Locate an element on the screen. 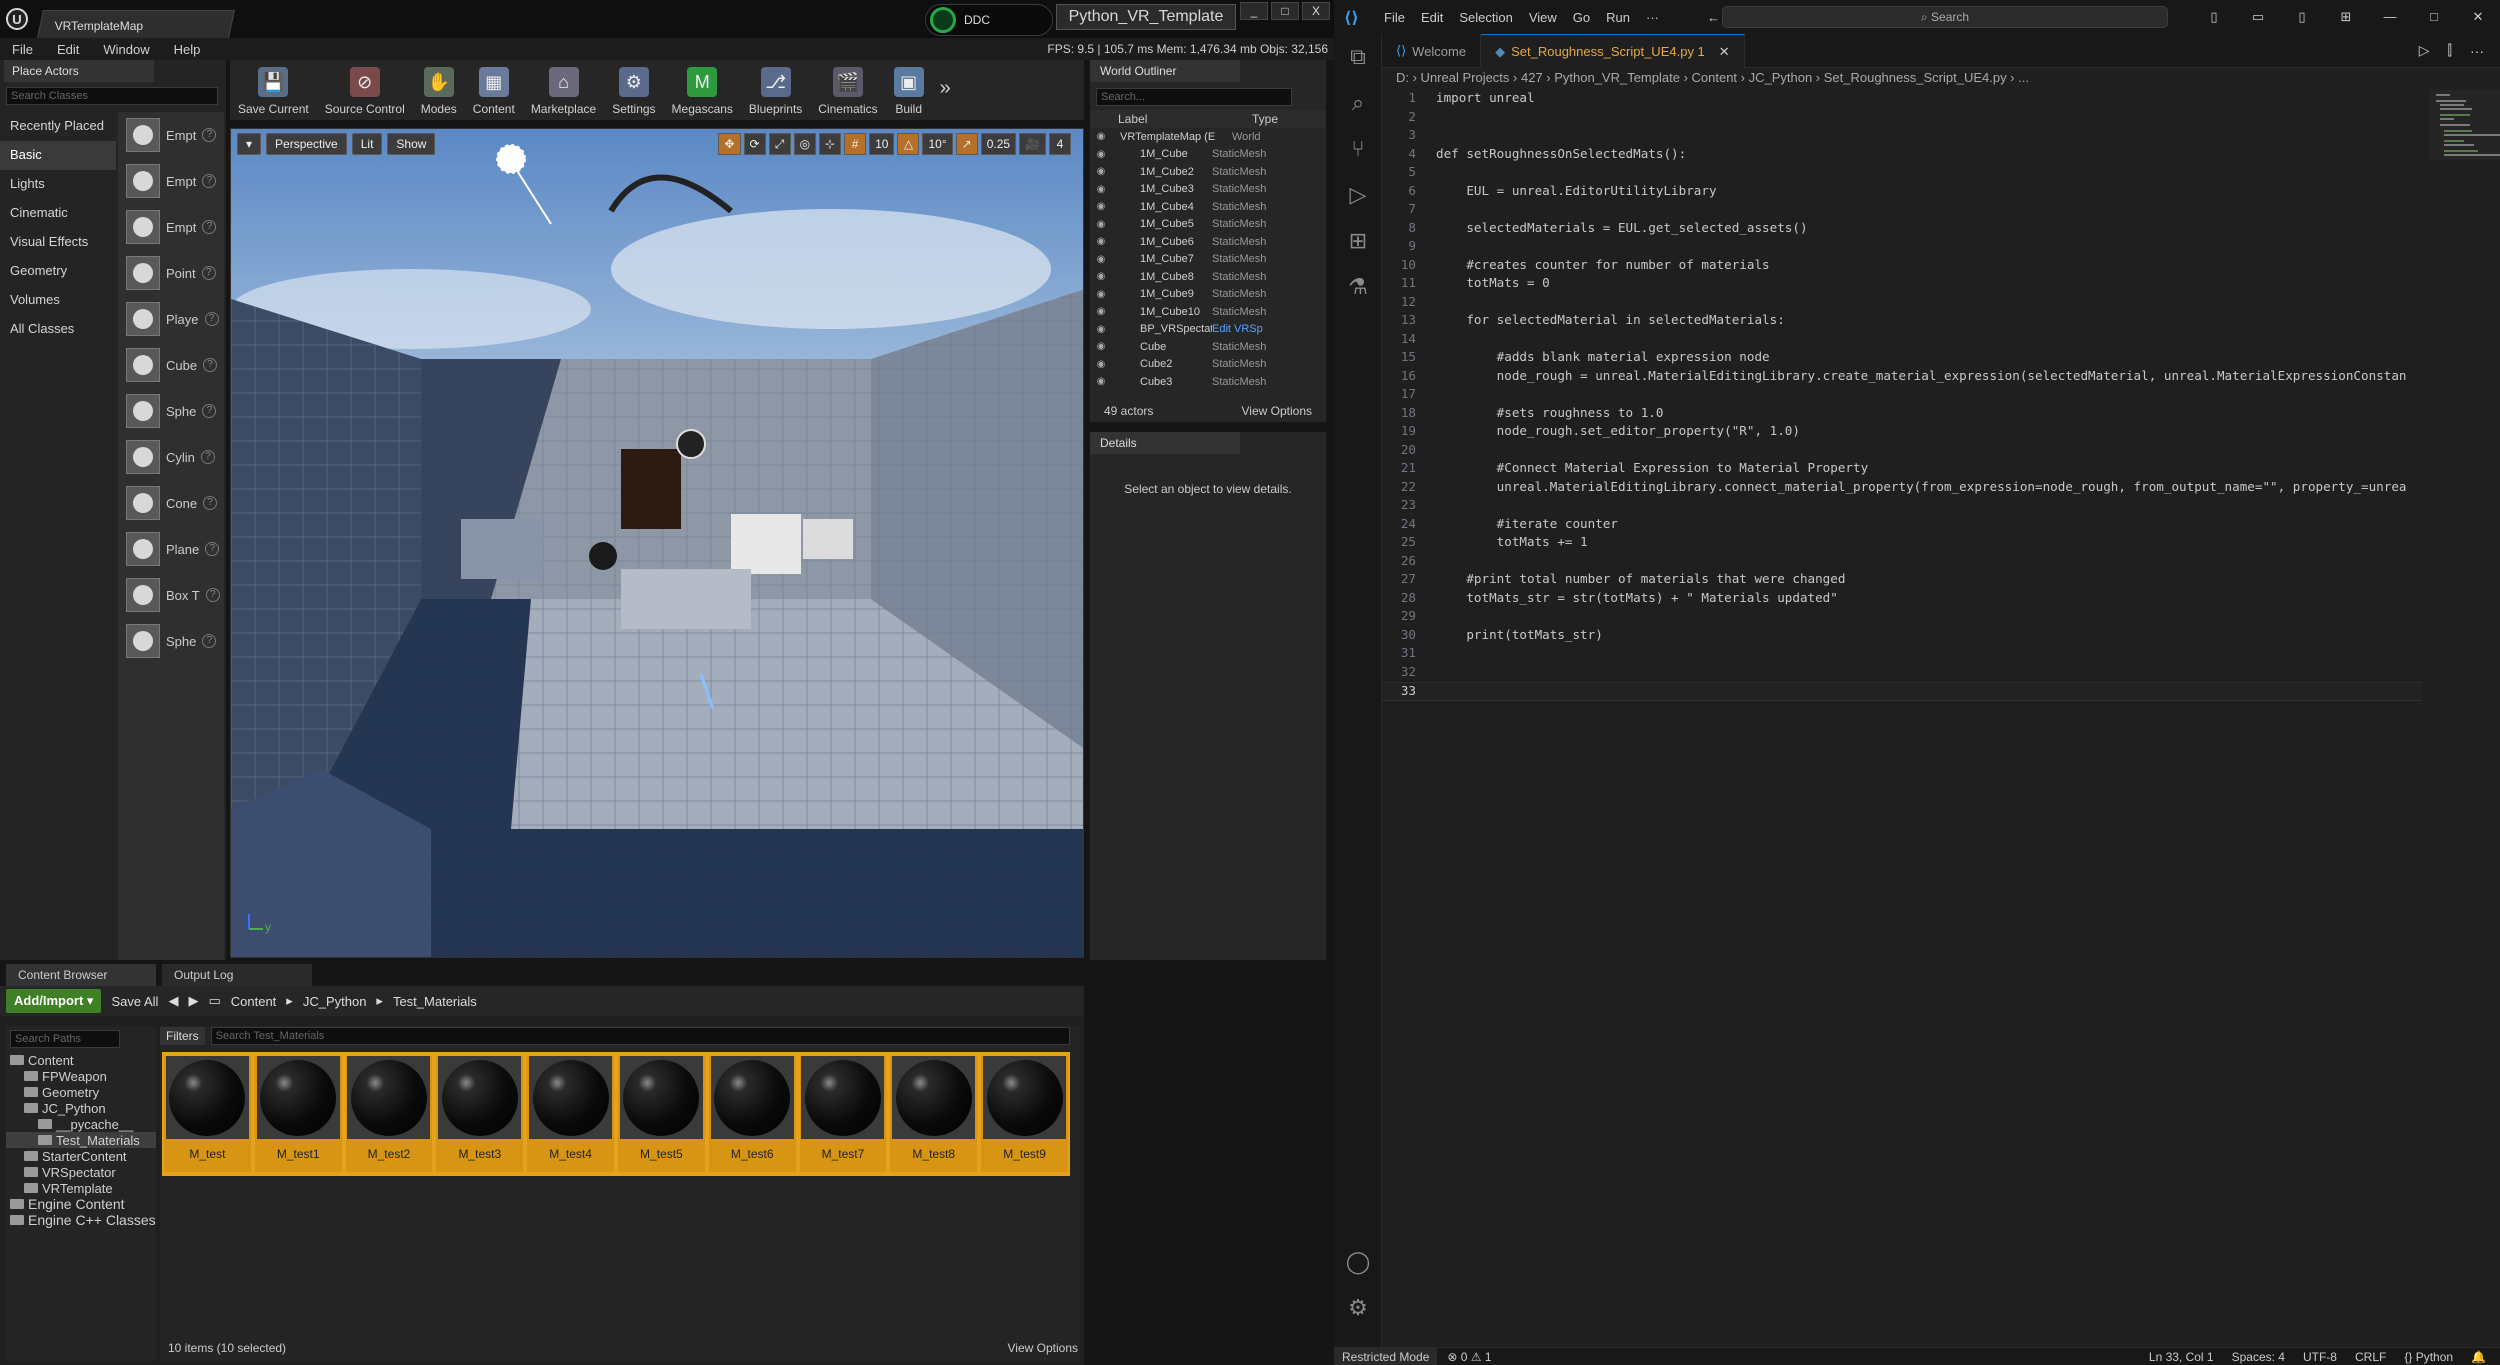 The width and height of the screenshot is (2500, 1365). outliner-view-options: View Options is located at coordinates (1277, 411).